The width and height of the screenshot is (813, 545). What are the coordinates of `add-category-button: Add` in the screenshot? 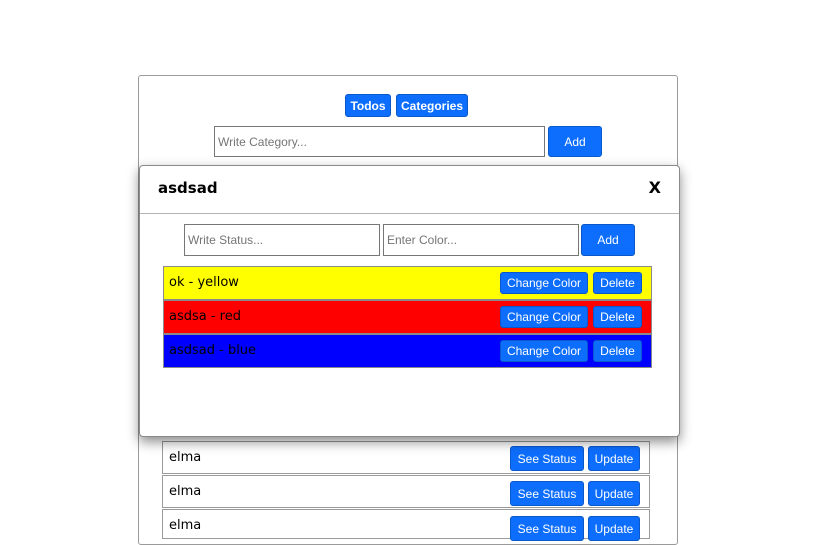 It's located at (575, 141).